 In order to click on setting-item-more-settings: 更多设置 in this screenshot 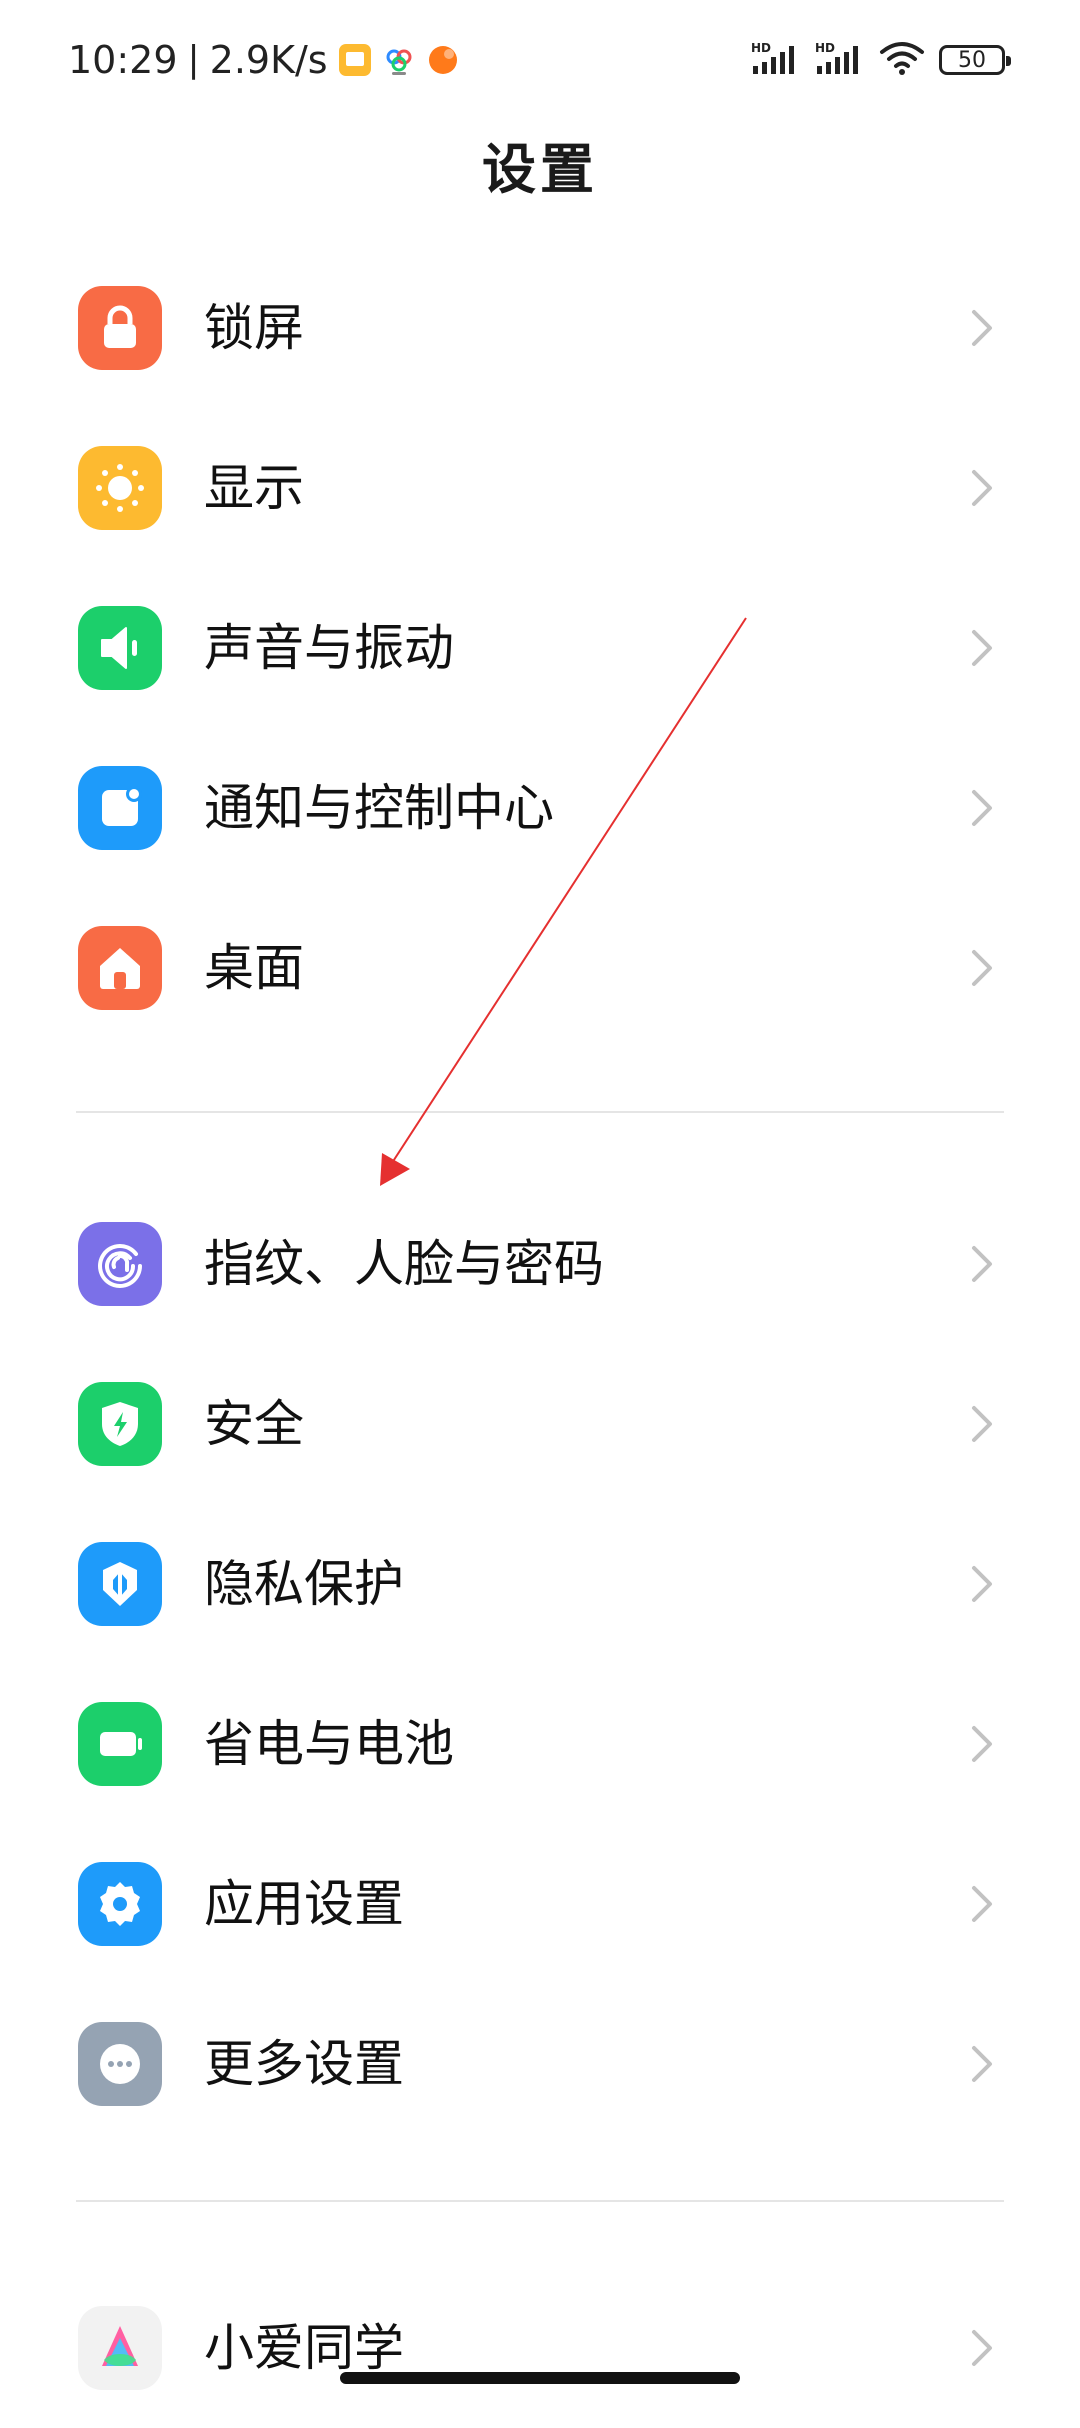, I will do `click(540, 2064)`.